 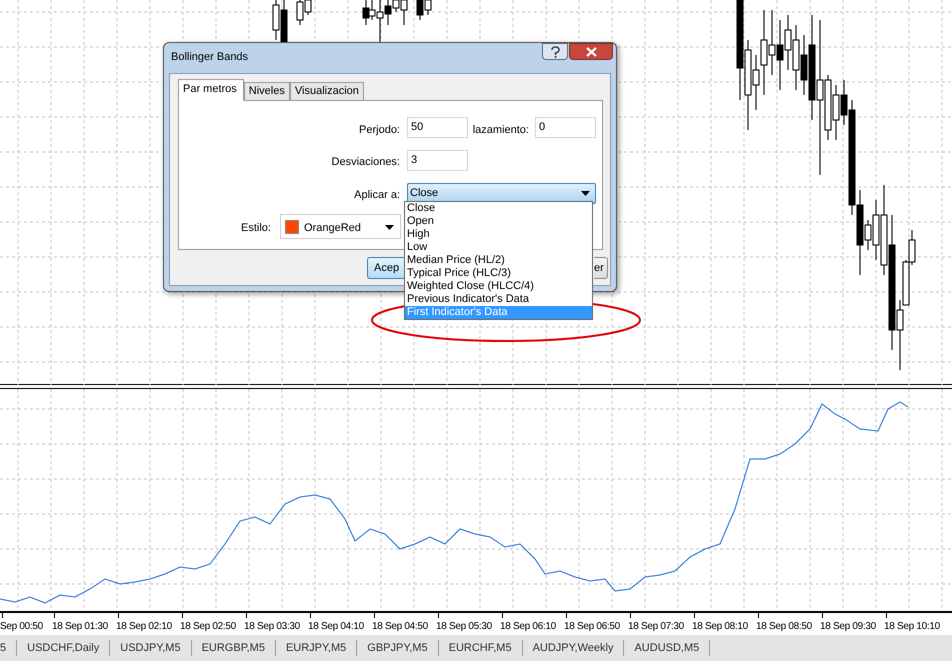 What do you see at coordinates (498, 221) in the screenshot?
I see `dropdown-option: Open` at bounding box center [498, 221].